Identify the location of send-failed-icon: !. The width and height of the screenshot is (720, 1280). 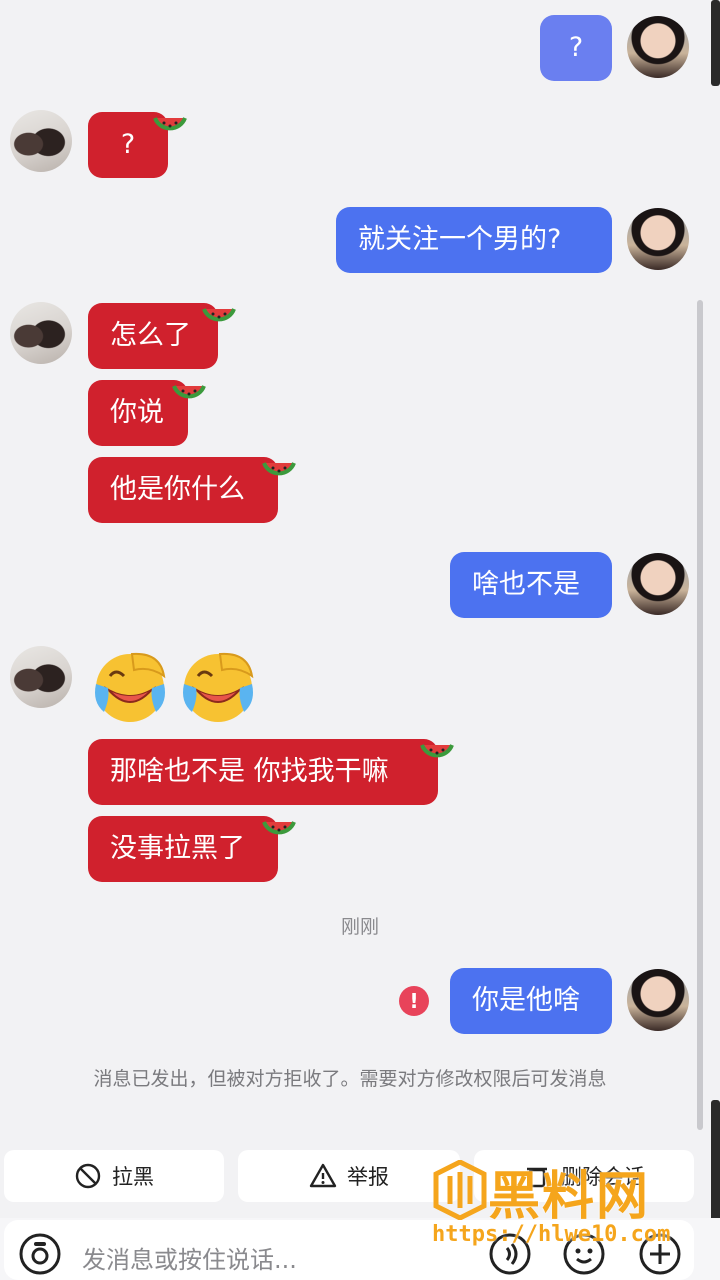
(414, 1001).